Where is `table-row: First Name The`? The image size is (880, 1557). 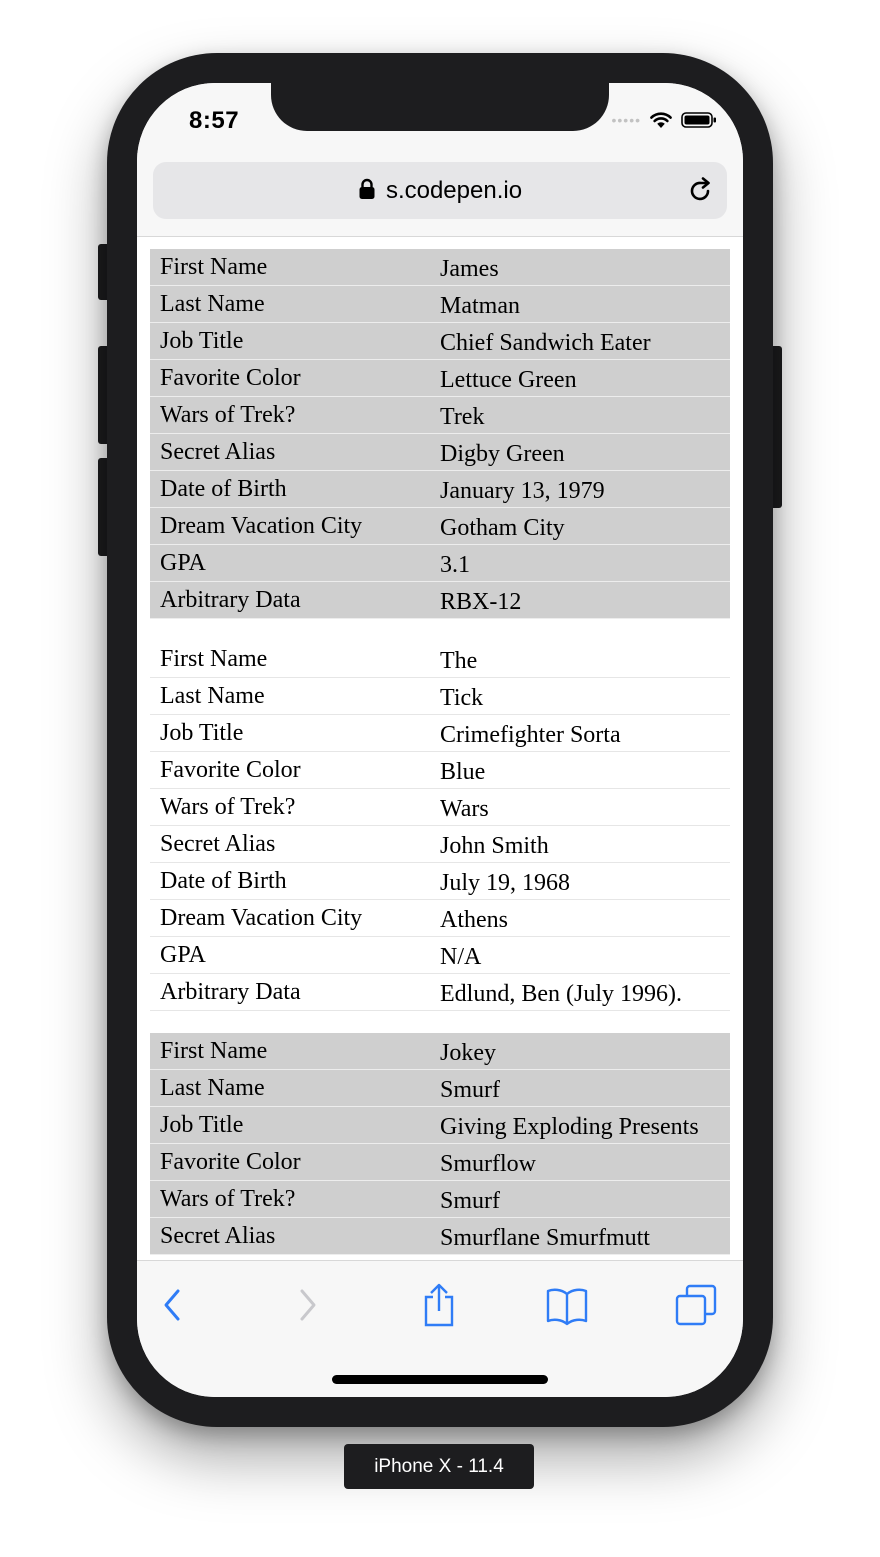
table-row: First Name The is located at coordinates (440, 659).